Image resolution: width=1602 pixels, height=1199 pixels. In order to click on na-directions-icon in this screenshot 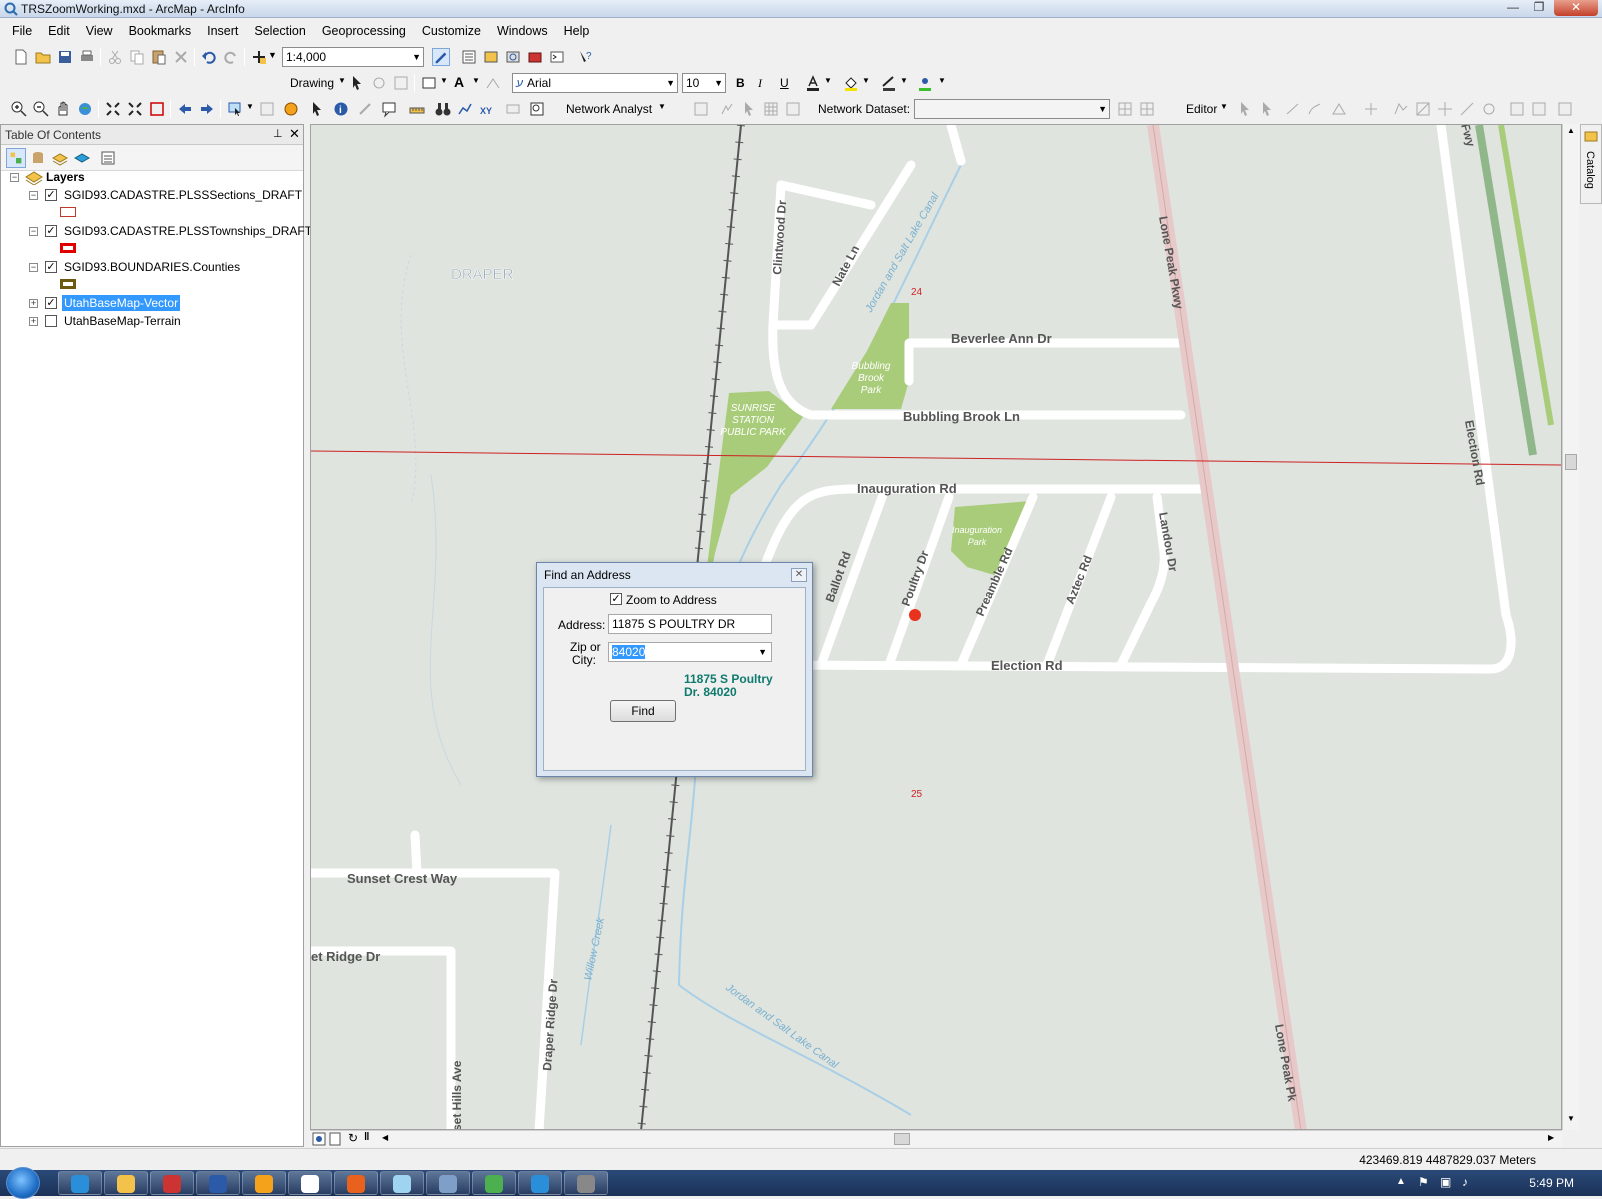, I will do `click(793, 109)`.